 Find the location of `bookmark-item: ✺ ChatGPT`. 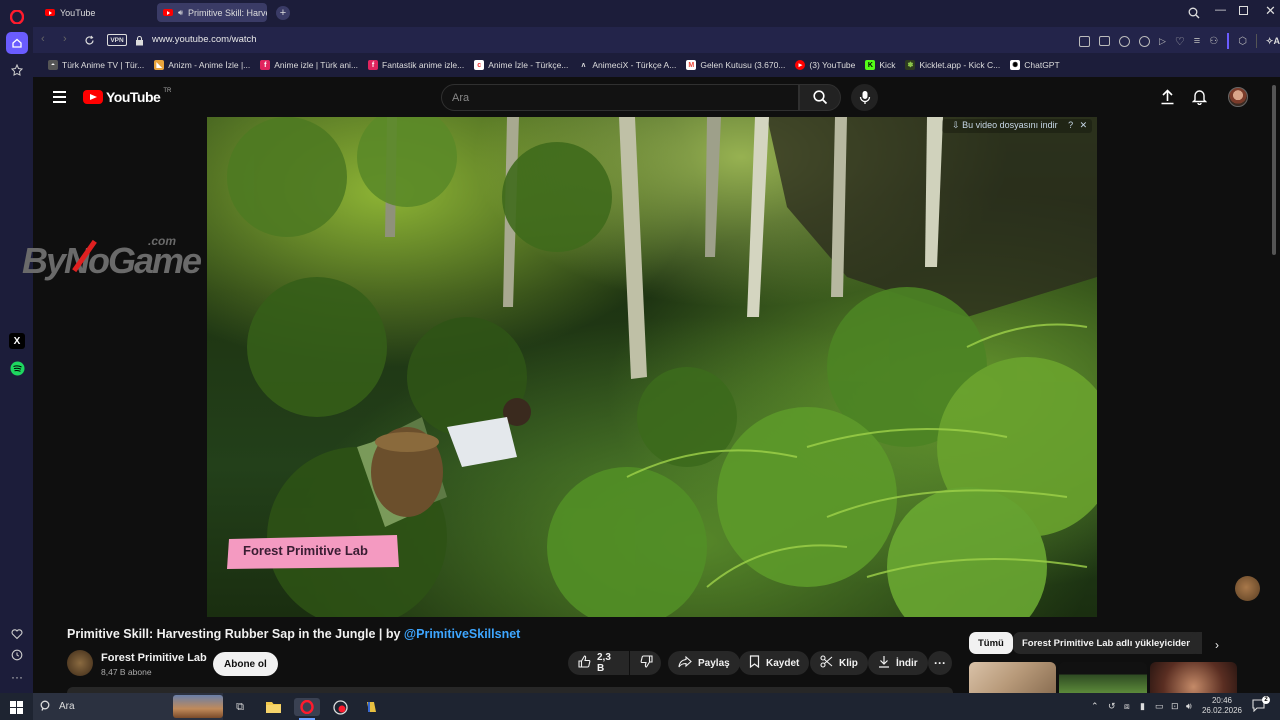

bookmark-item: ✺ ChatGPT is located at coordinates (1034, 65).